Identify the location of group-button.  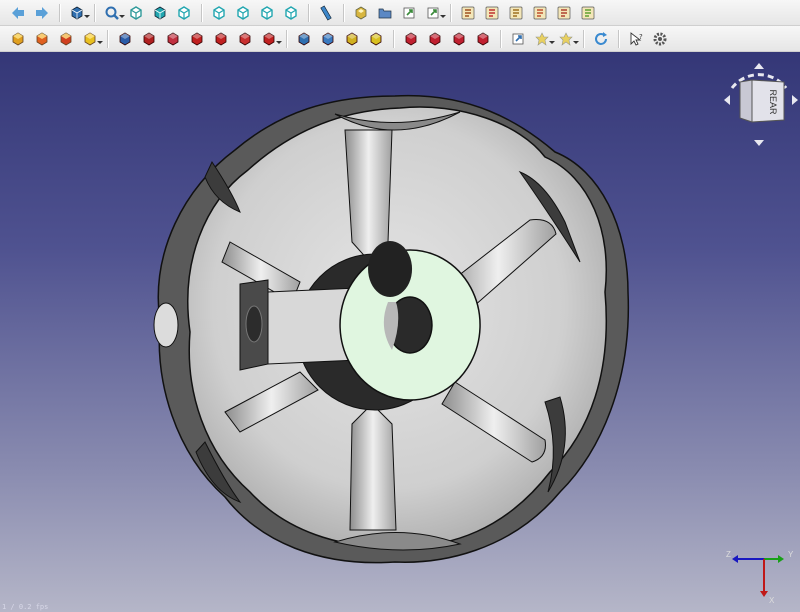
(385, 13).